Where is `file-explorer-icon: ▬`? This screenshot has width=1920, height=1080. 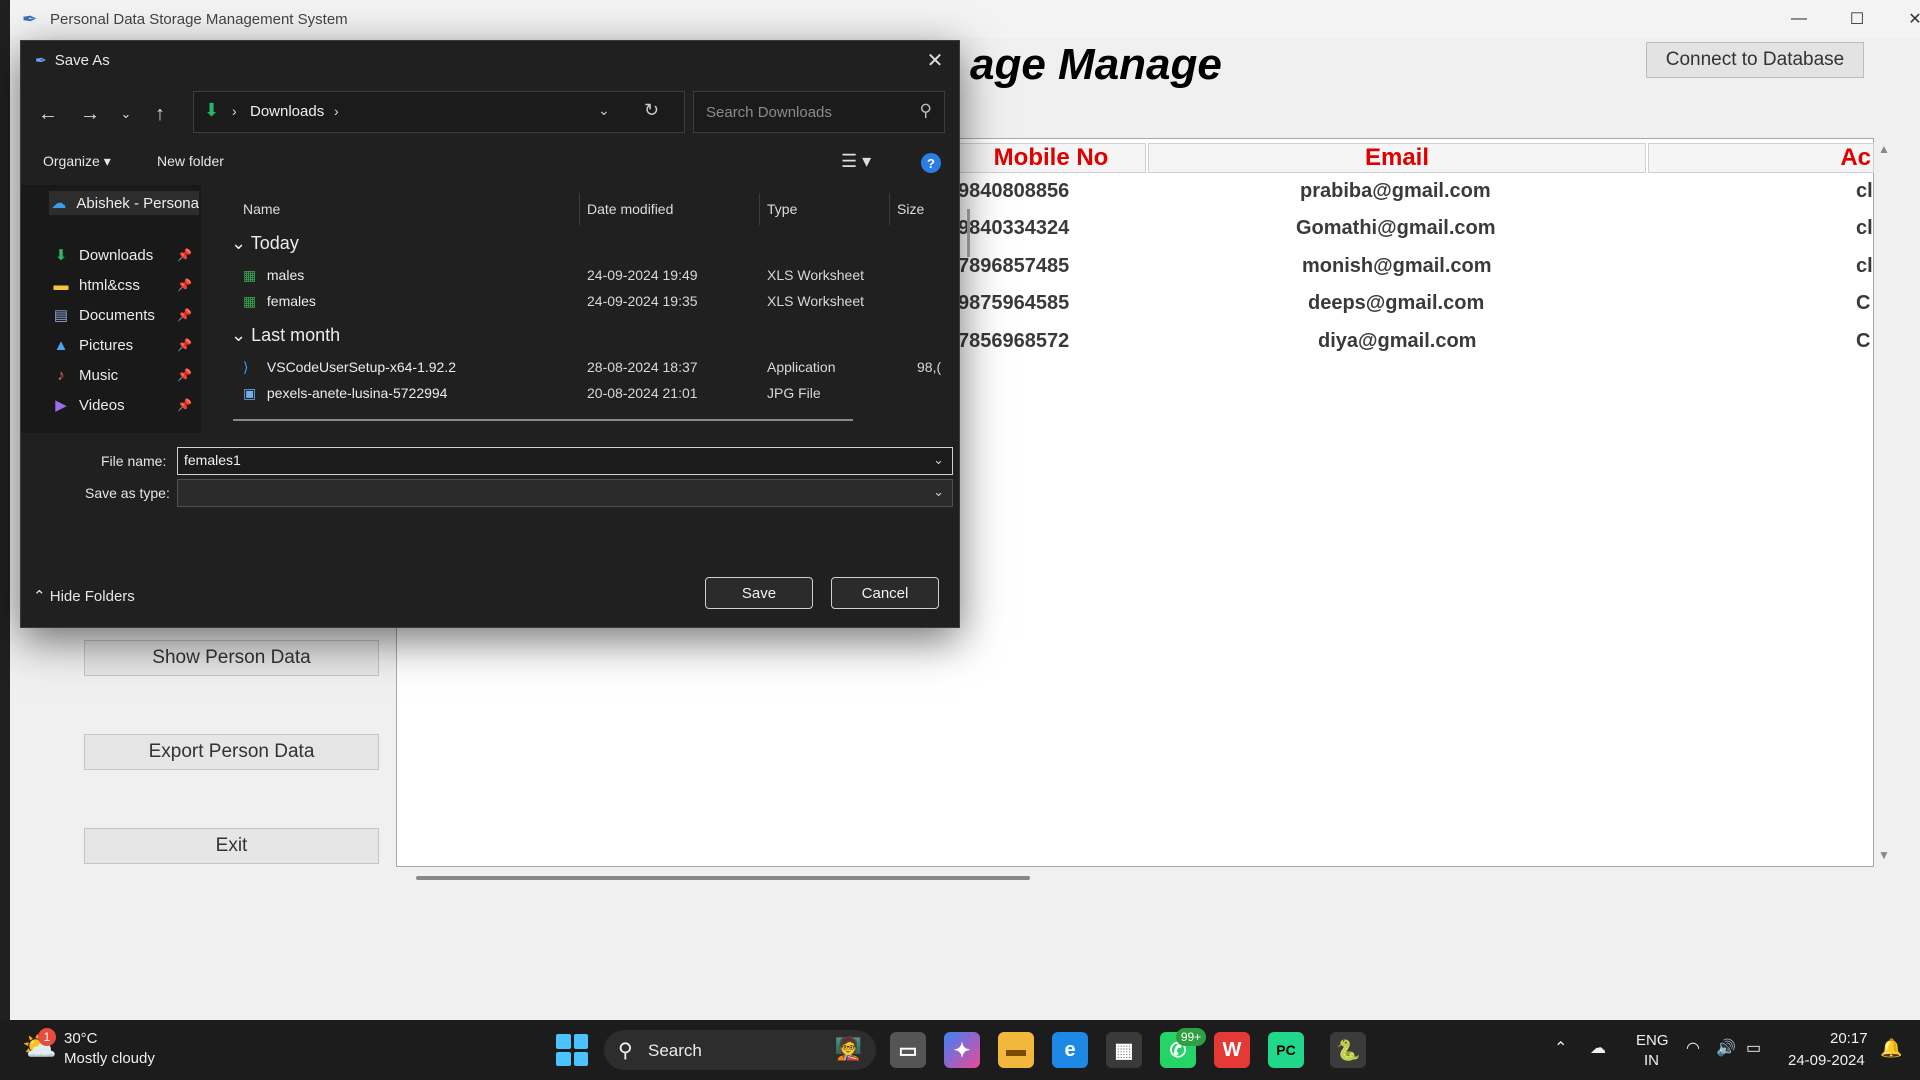
file-explorer-icon: ▬ is located at coordinates (1016, 1050).